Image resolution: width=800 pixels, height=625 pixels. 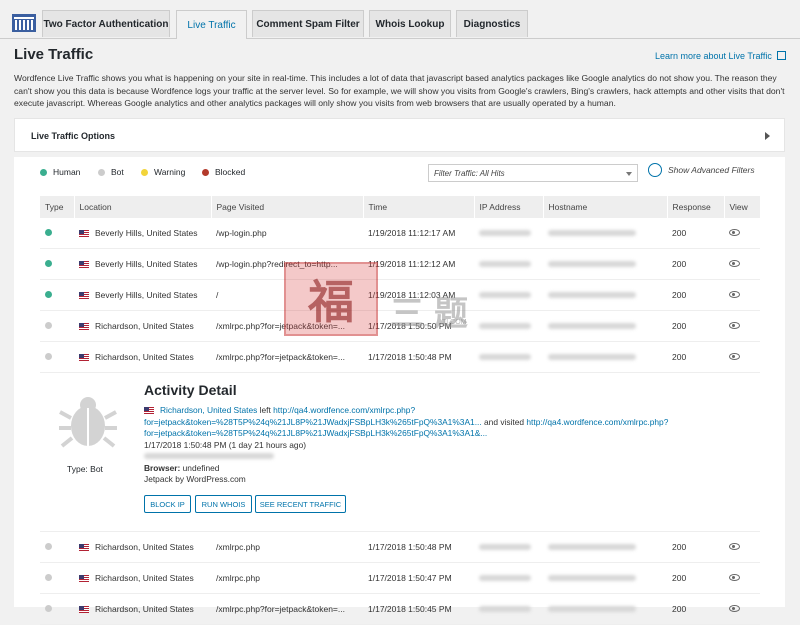 I want to click on page-cell: /xmlrpc.php, so click(x=287, y=578).